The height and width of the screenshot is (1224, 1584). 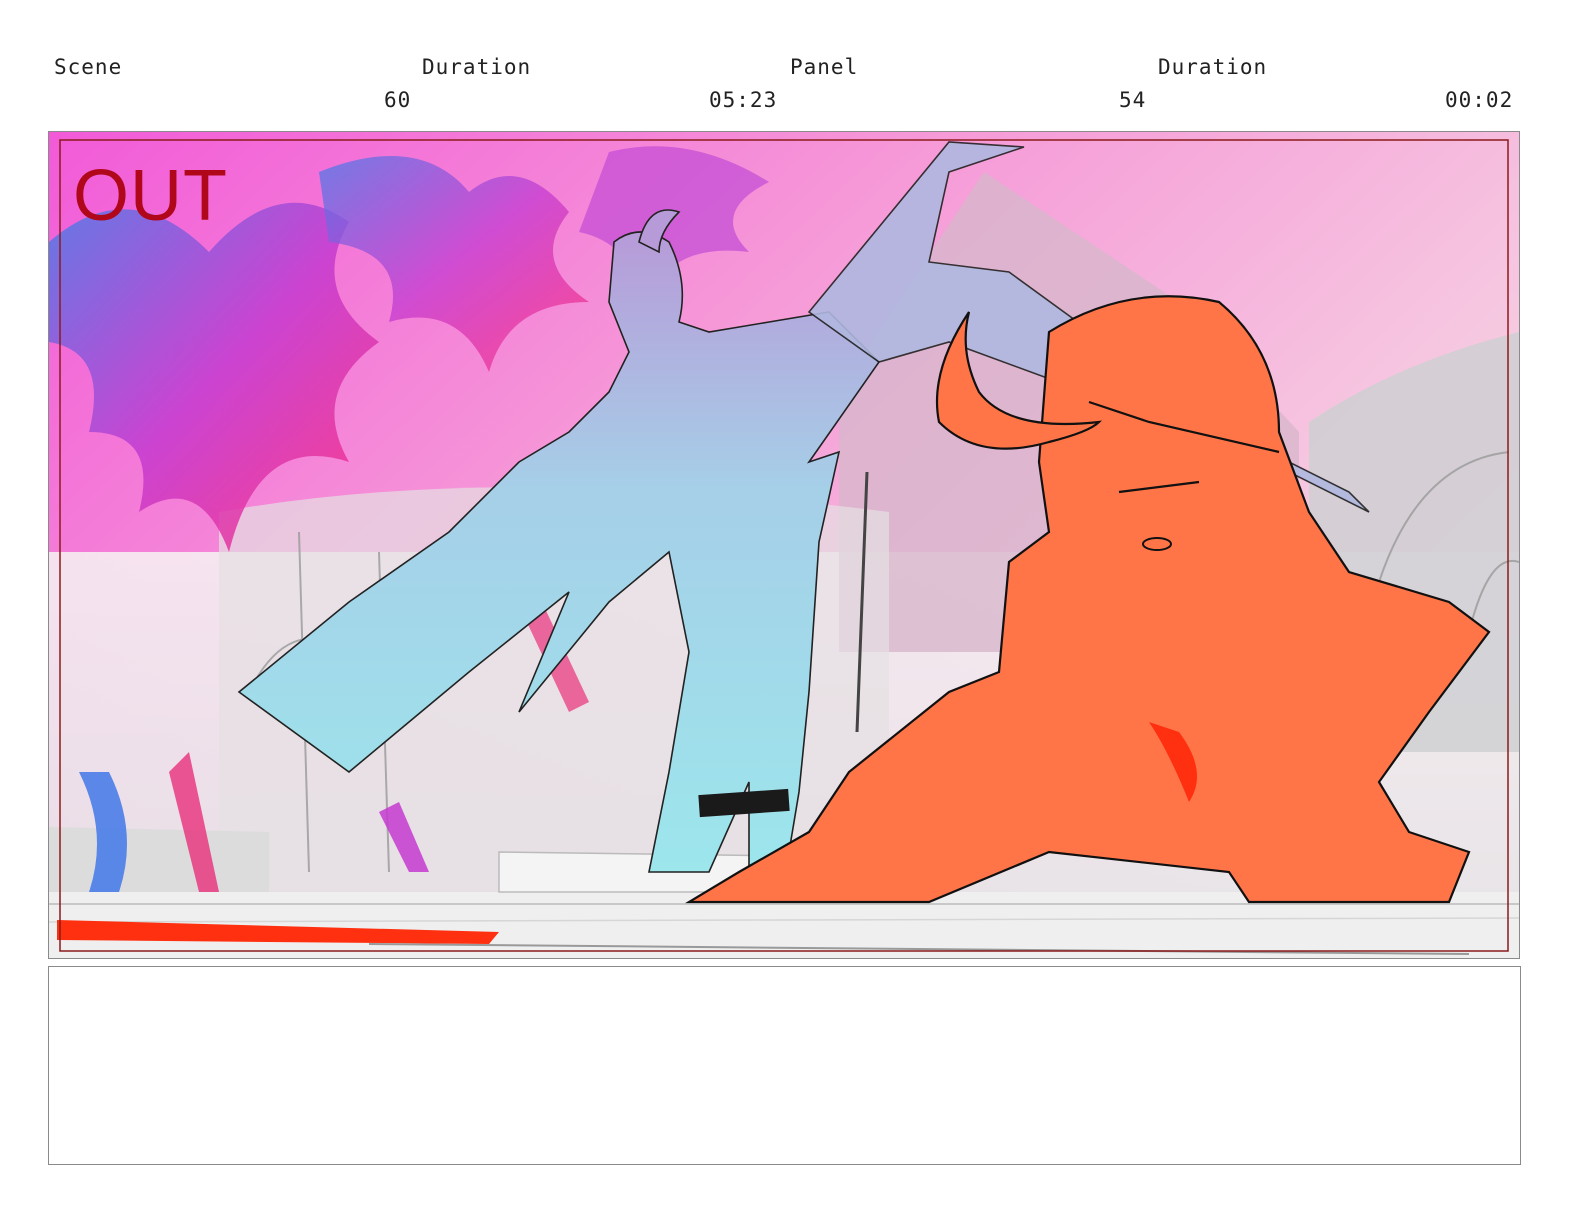 What do you see at coordinates (784, 979) in the screenshot?
I see `panel-notes-text` at bounding box center [784, 979].